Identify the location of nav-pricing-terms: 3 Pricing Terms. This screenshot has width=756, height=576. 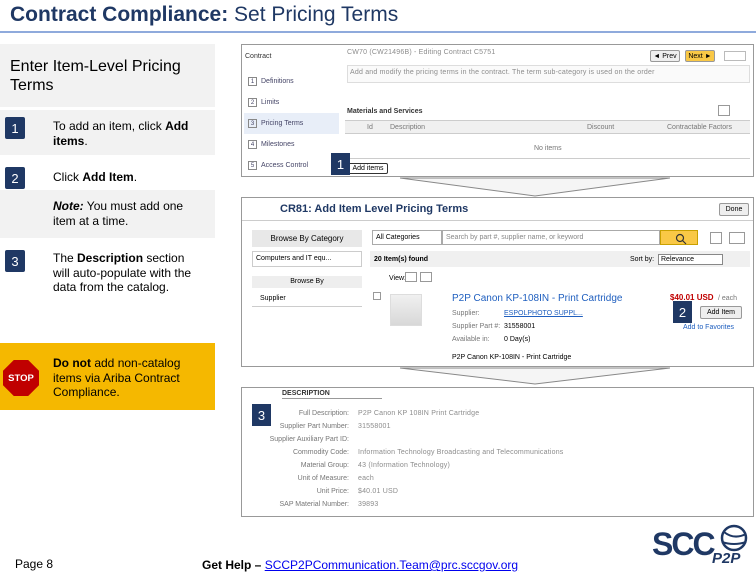
(291, 123).